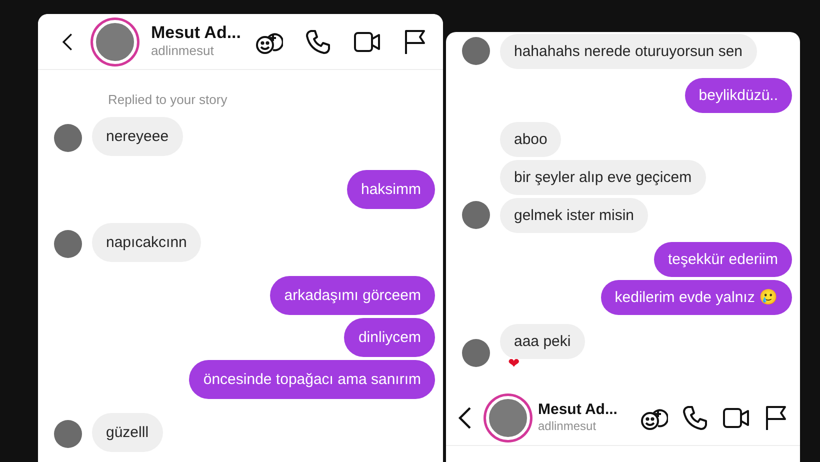 The height and width of the screenshot is (462, 820). I want to click on message-bubble: aaa peki, so click(542, 341).